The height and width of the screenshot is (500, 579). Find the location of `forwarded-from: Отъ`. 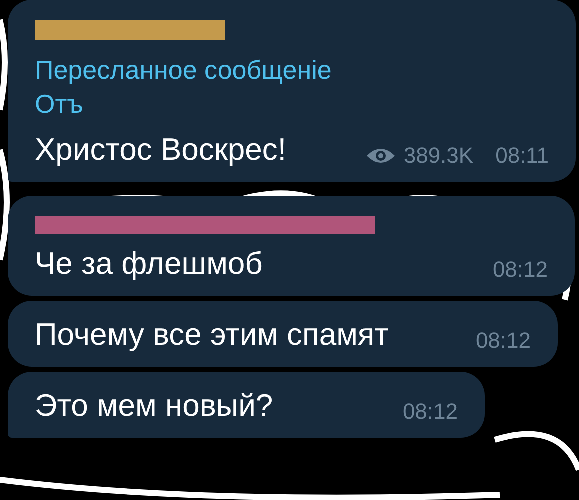

forwarded-from: Отъ is located at coordinates (59, 104).